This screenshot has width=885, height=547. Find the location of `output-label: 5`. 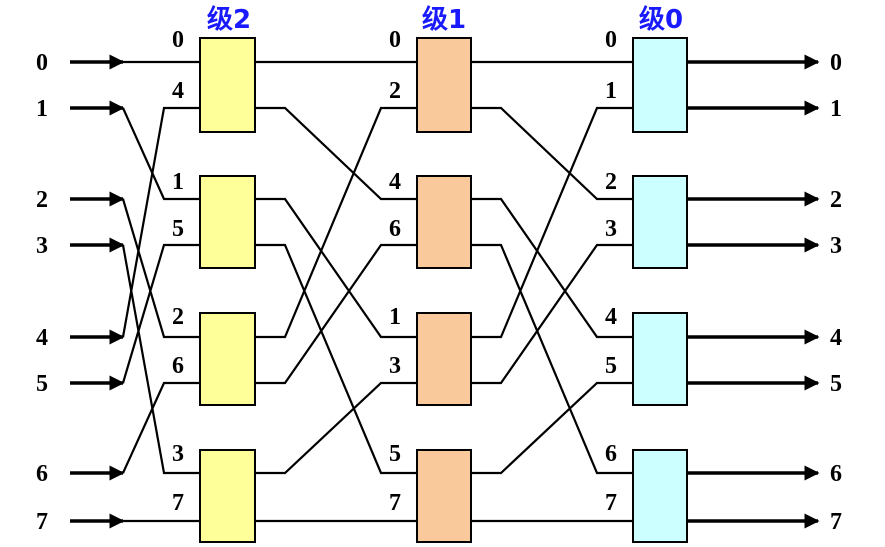

output-label: 5 is located at coordinates (836, 384).